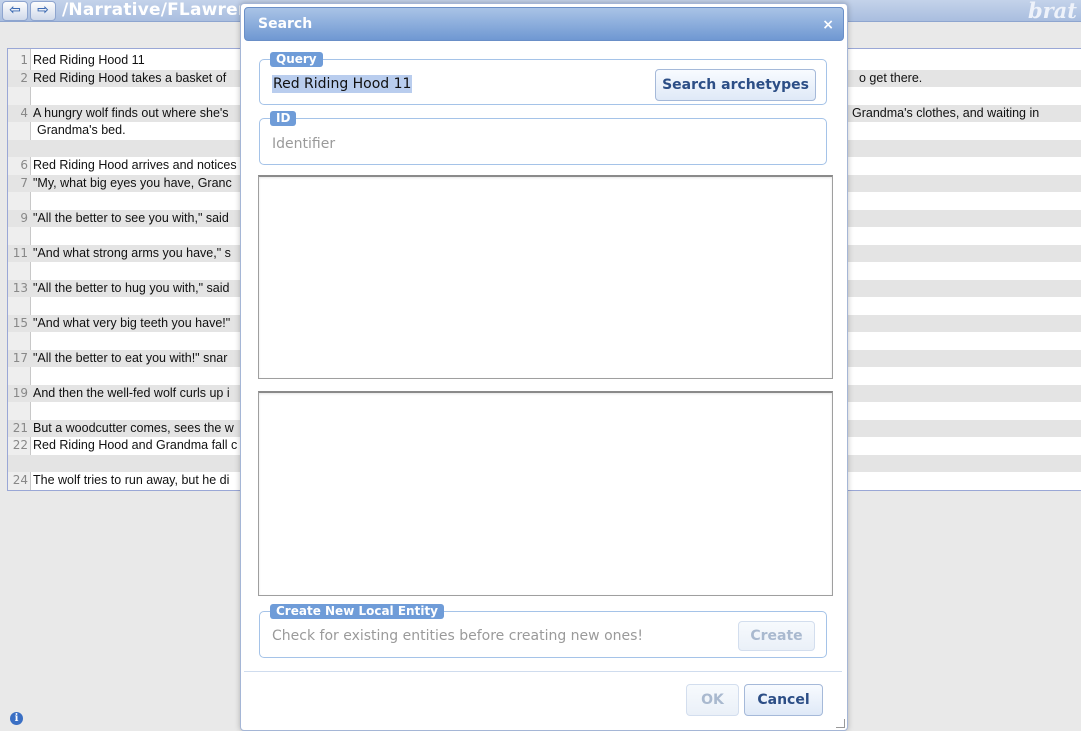  Describe the element at coordinates (20, 252) in the screenshot. I see `line-number: 11` at that location.